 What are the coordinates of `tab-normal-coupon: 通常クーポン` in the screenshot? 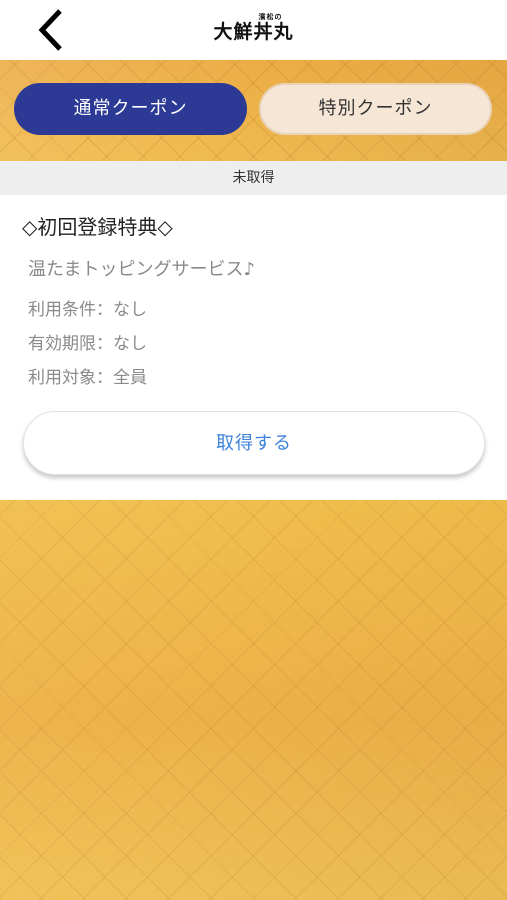 It's located at (130, 109).